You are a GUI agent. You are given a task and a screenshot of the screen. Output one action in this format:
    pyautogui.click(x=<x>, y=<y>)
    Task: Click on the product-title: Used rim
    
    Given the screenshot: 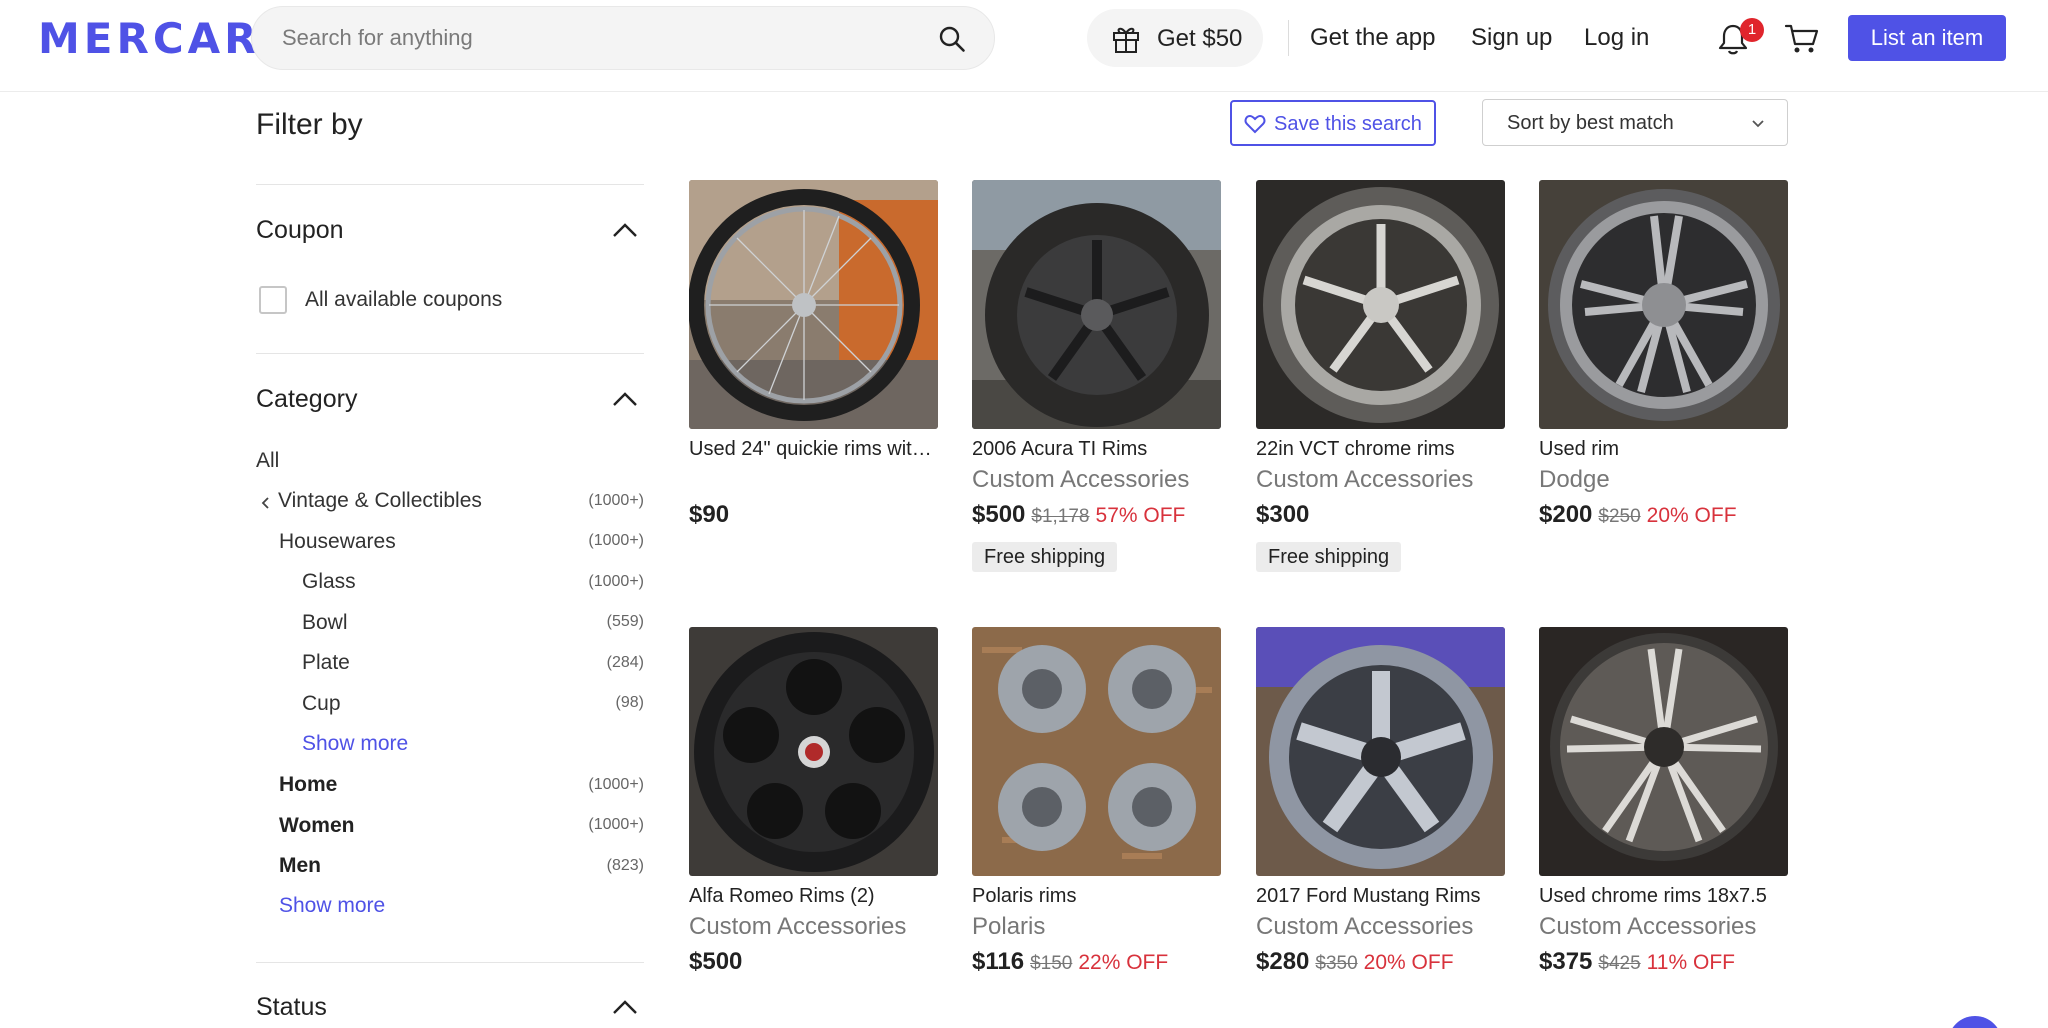 What is the action you would take?
    pyautogui.click(x=1663, y=449)
    